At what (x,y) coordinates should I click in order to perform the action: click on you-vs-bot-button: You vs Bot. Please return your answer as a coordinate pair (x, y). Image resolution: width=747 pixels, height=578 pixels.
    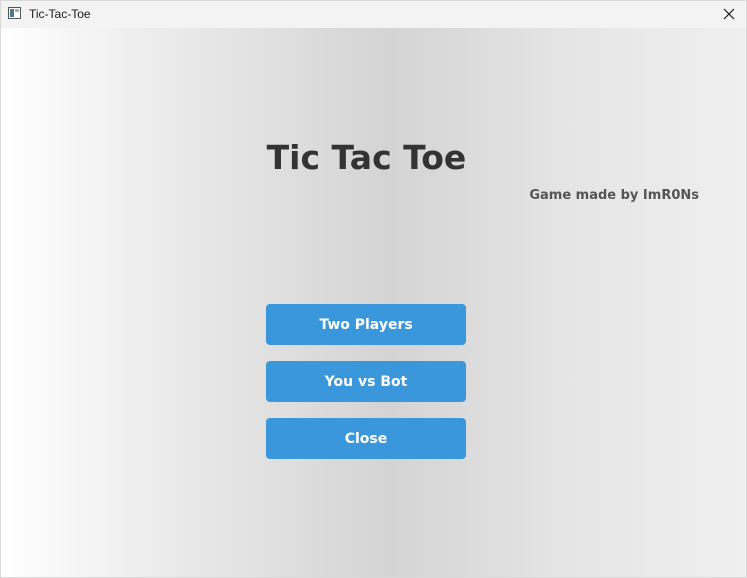
    Looking at the image, I should click on (366, 381).